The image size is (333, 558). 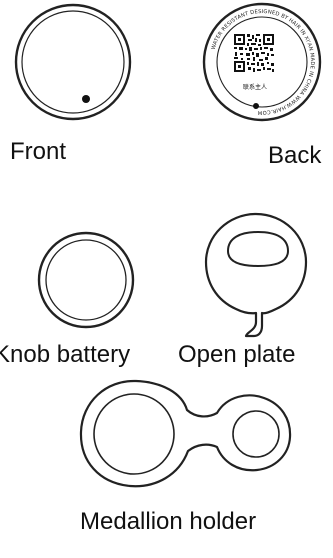 I want to click on knob-battery, so click(x=86, y=280).